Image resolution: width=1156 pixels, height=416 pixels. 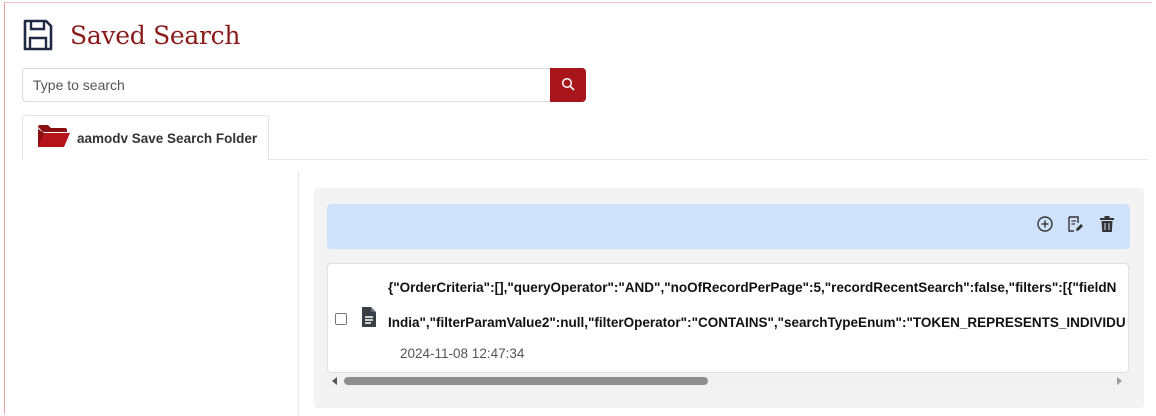 I want to click on trash-icon, so click(x=1107, y=226).